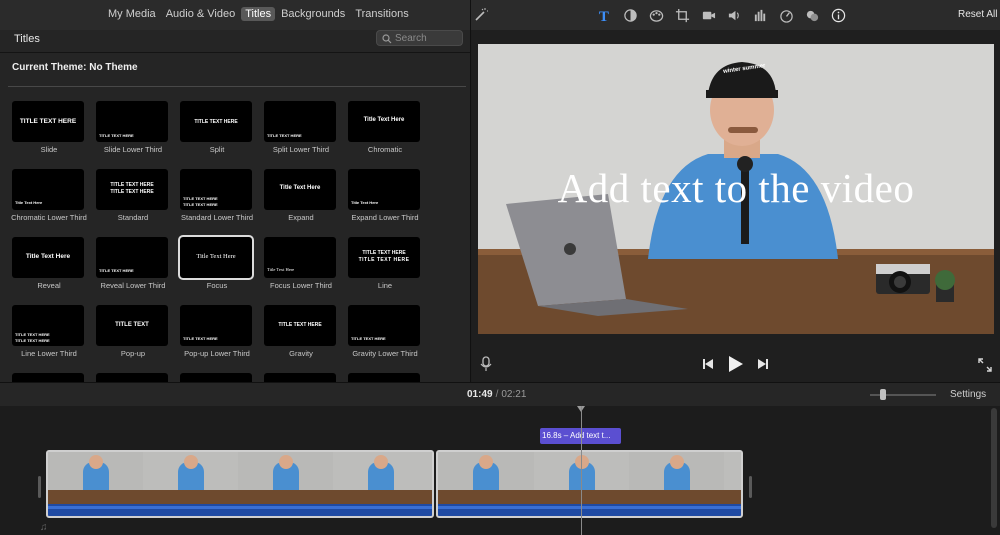 This screenshot has width=1000, height=535. I want to click on tab-backgrounds: Backgrounds, so click(313, 14).